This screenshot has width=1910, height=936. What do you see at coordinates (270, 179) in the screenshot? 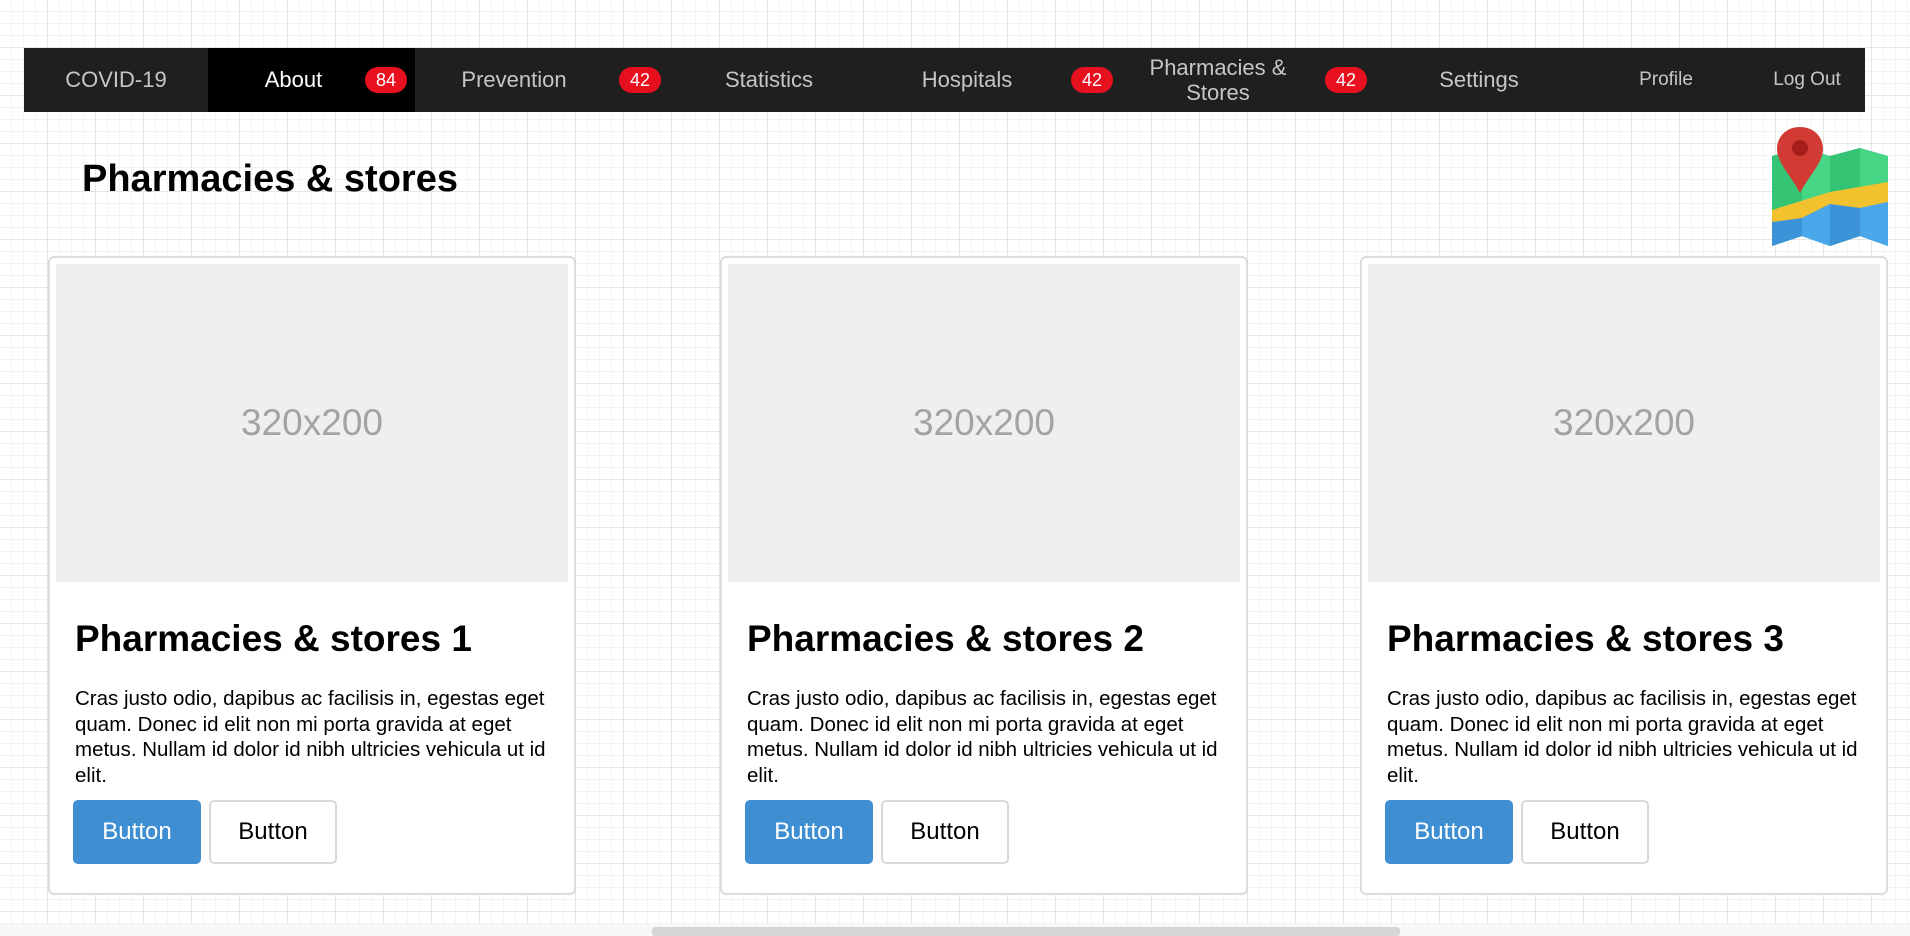
I see `page-title: Pharmacies & stores` at bounding box center [270, 179].